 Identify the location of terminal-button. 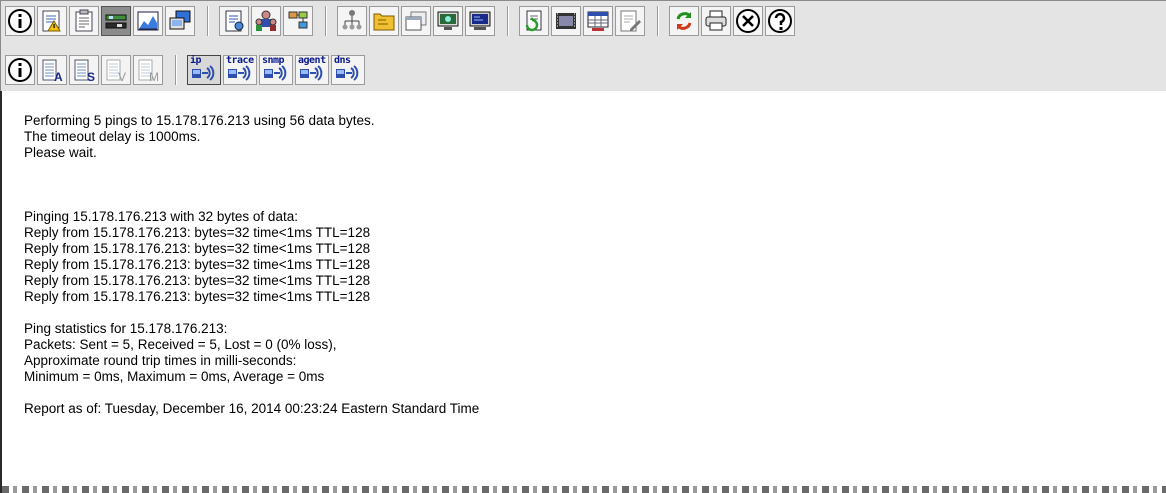
(480, 21).